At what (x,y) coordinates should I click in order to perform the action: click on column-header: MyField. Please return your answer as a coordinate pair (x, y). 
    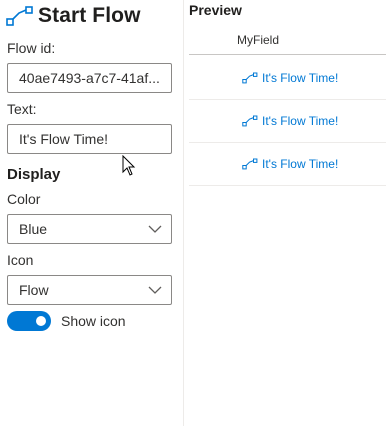
    Looking at the image, I should click on (287, 41).